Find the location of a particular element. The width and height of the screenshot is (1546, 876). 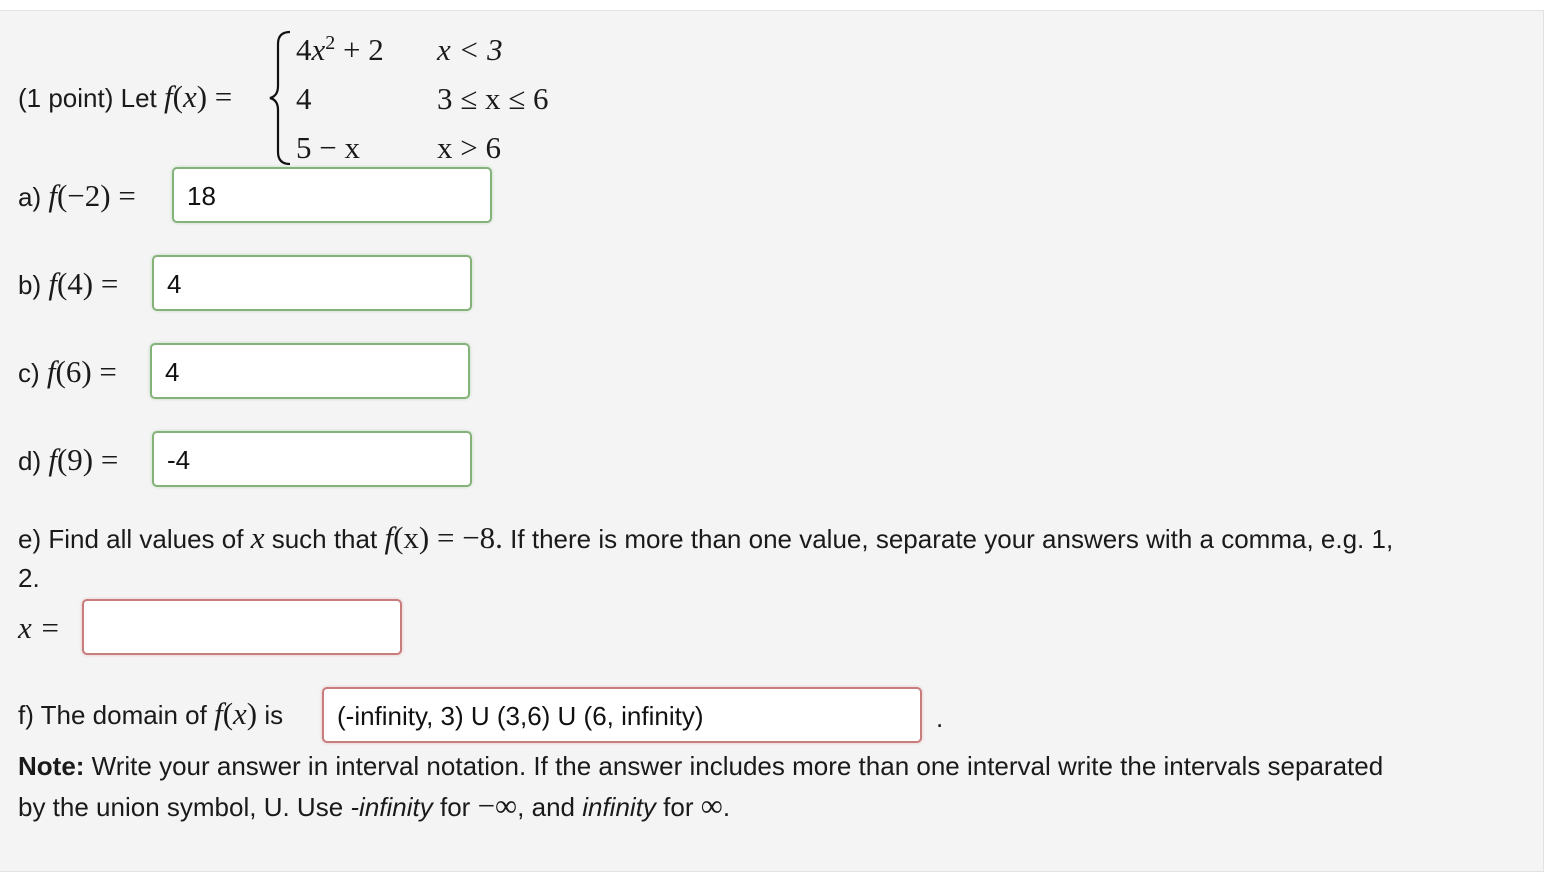

part-d-label: d) f(9) = is located at coordinates (68, 459).